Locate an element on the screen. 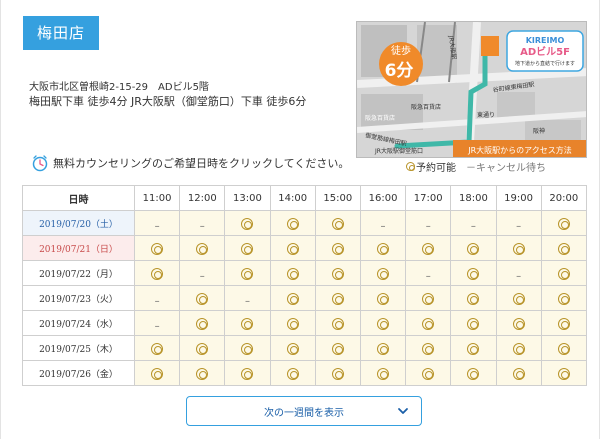  store-name-badge: 梅田店 is located at coordinates (61, 33).